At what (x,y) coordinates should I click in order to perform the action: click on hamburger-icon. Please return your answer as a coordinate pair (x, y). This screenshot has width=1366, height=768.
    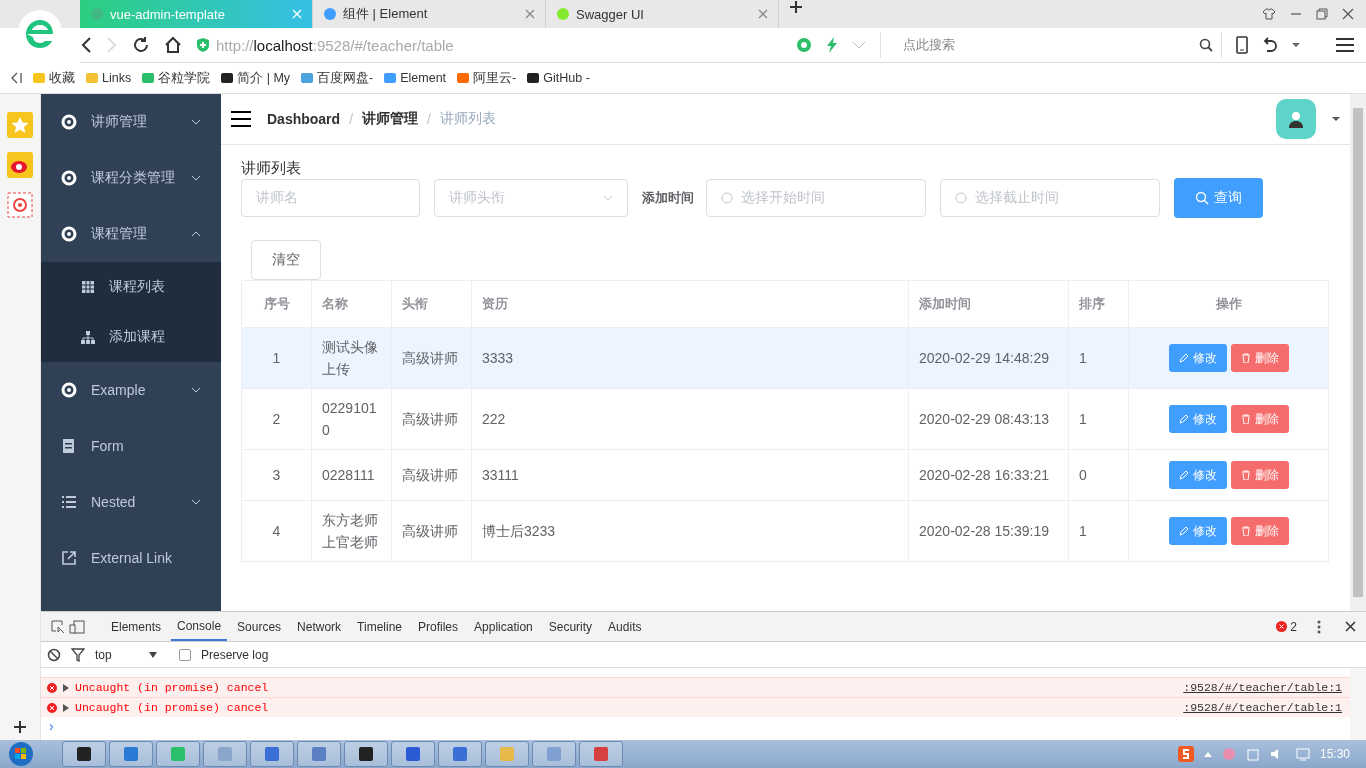
    Looking at the image, I should click on (241, 119).